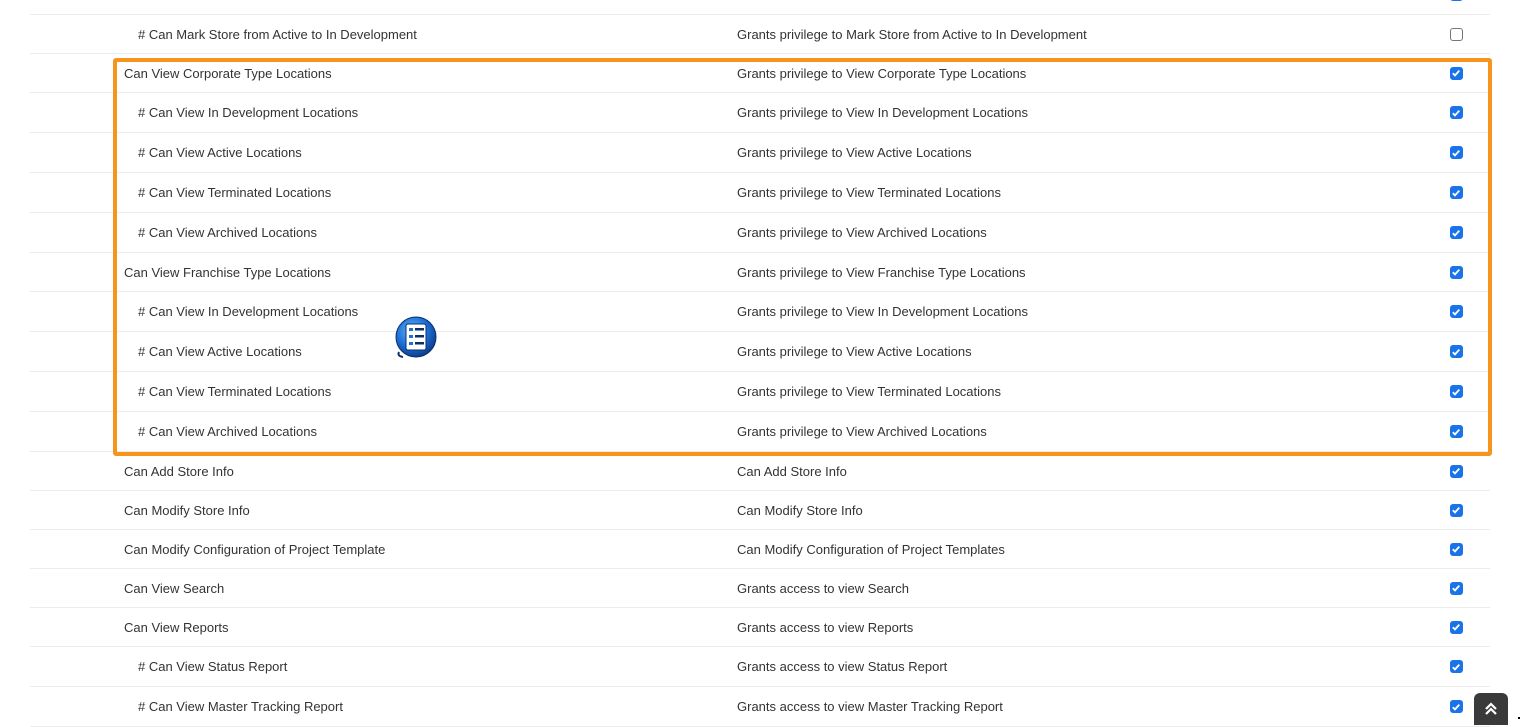  I want to click on table-row, so click(760, 7).